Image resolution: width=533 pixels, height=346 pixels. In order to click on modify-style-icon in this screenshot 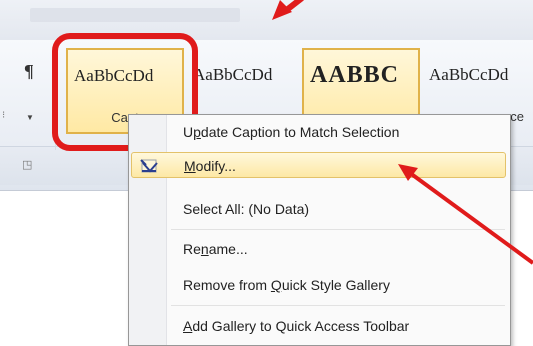, I will do `click(149, 166)`.